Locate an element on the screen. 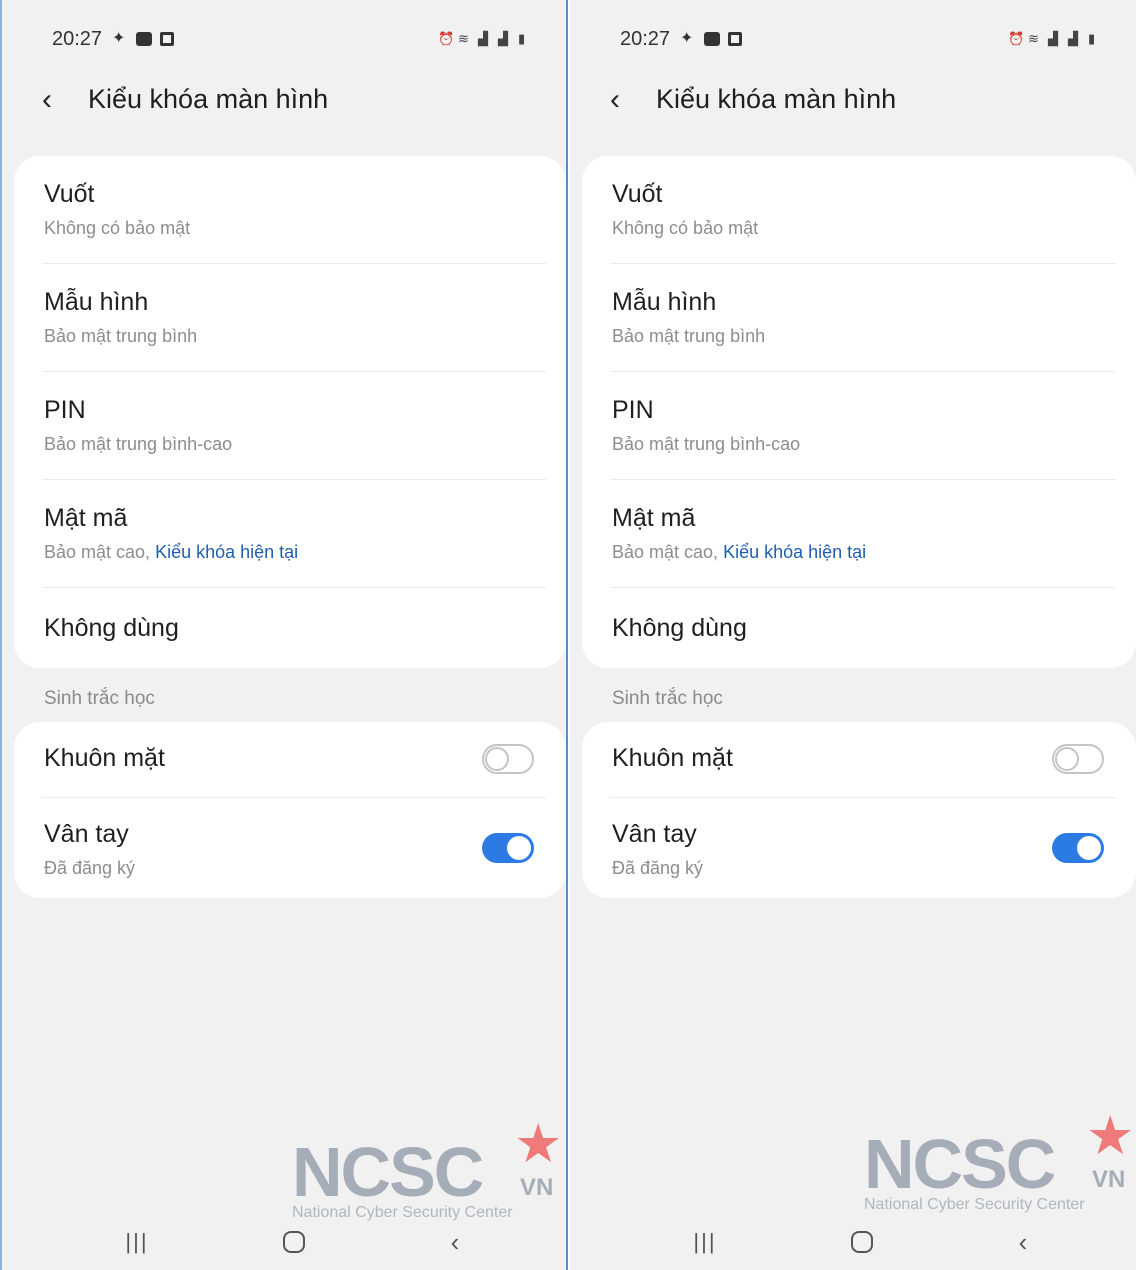 This screenshot has width=1136, height=1270. notification-icons: ✦ is located at coordinates (711, 39).